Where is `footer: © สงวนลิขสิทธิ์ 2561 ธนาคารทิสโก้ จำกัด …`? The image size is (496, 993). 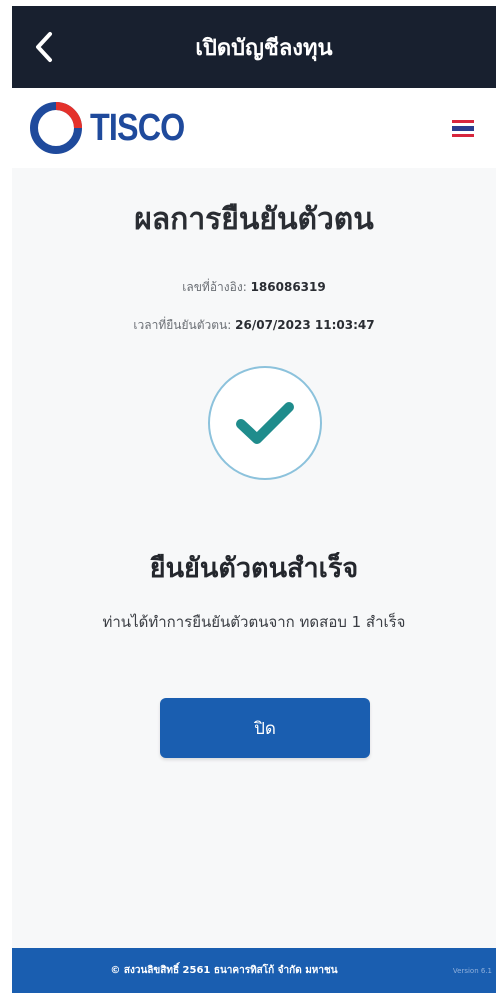
footer: © สงวนลิขสิทธิ์ 2561 ธนาคารทิสโก้ จำกัด … is located at coordinates (254, 970).